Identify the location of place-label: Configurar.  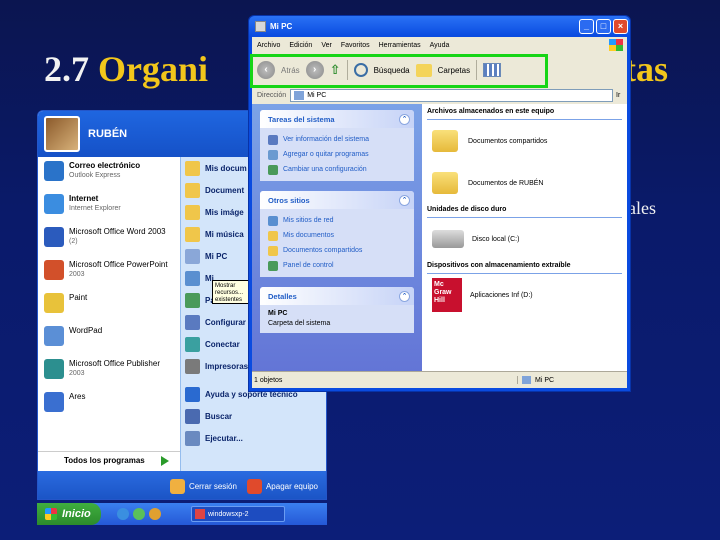
(225, 322).